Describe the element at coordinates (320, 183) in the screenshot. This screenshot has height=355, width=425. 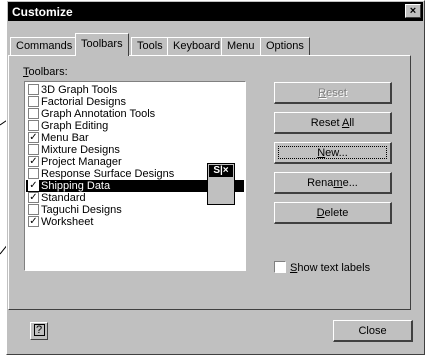
I see `rename-pre: Rena` at that location.